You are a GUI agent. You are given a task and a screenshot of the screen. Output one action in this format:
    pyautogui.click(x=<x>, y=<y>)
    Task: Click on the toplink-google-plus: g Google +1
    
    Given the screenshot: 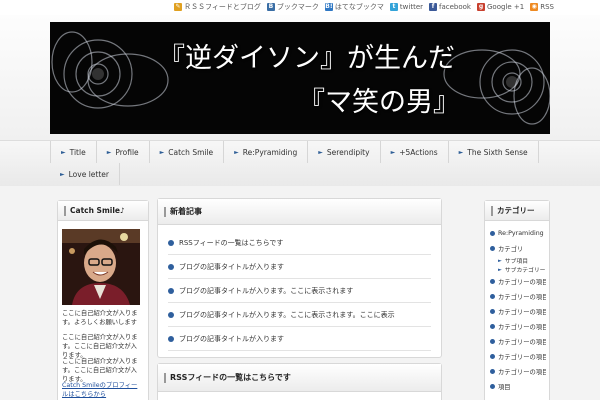 What is the action you would take?
    pyautogui.click(x=500, y=7)
    